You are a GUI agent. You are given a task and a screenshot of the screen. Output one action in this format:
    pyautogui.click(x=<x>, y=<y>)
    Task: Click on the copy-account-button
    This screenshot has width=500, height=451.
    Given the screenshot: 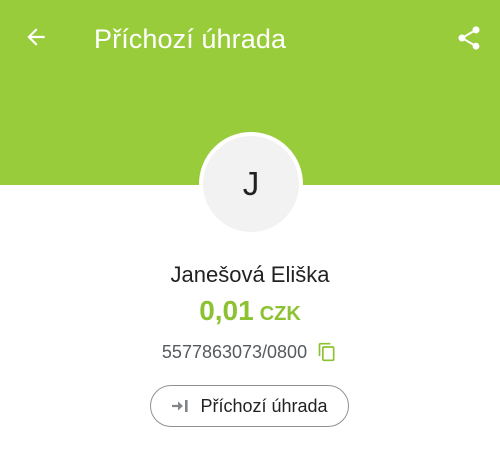 What is the action you would take?
    pyautogui.click(x=327, y=352)
    